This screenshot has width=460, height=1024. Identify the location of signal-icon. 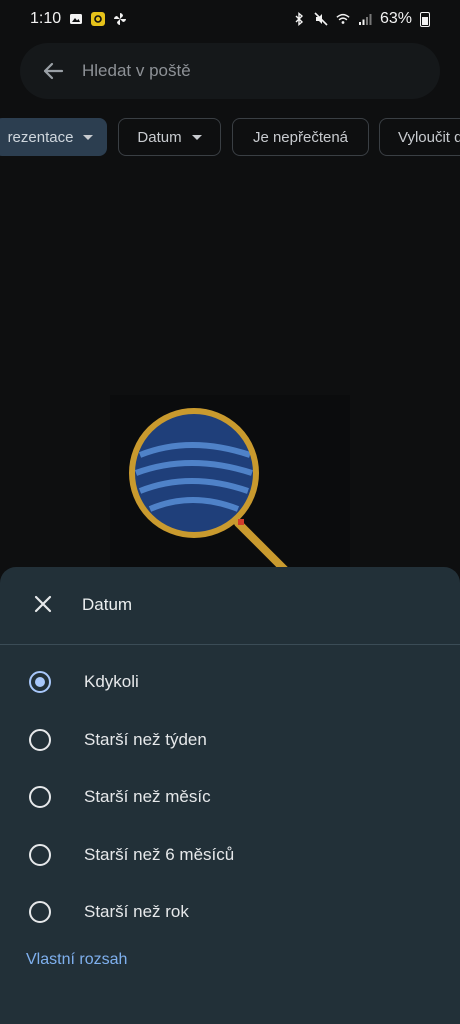
(365, 19).